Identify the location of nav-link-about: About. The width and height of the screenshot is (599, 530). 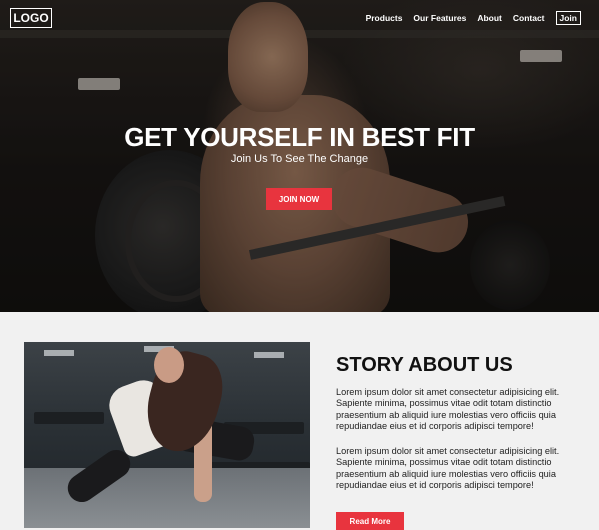
(489, 18).